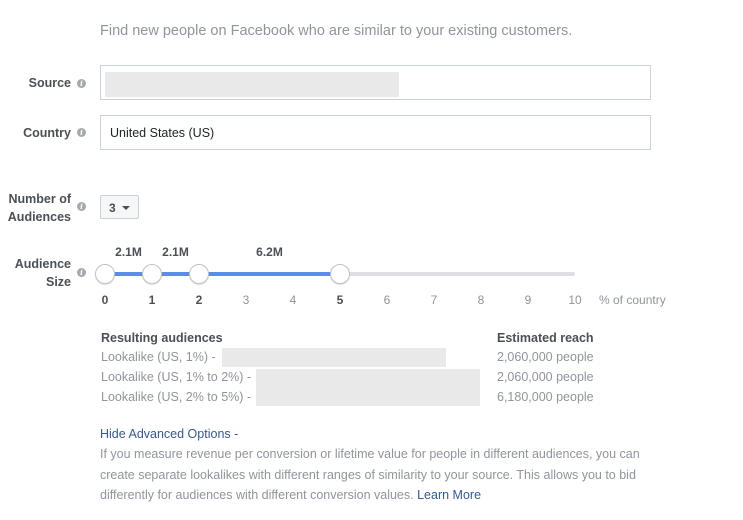 Image resolution: width=743 pixels, height=520 pixels. I want to click on source-label: Source, so click(49, 83).